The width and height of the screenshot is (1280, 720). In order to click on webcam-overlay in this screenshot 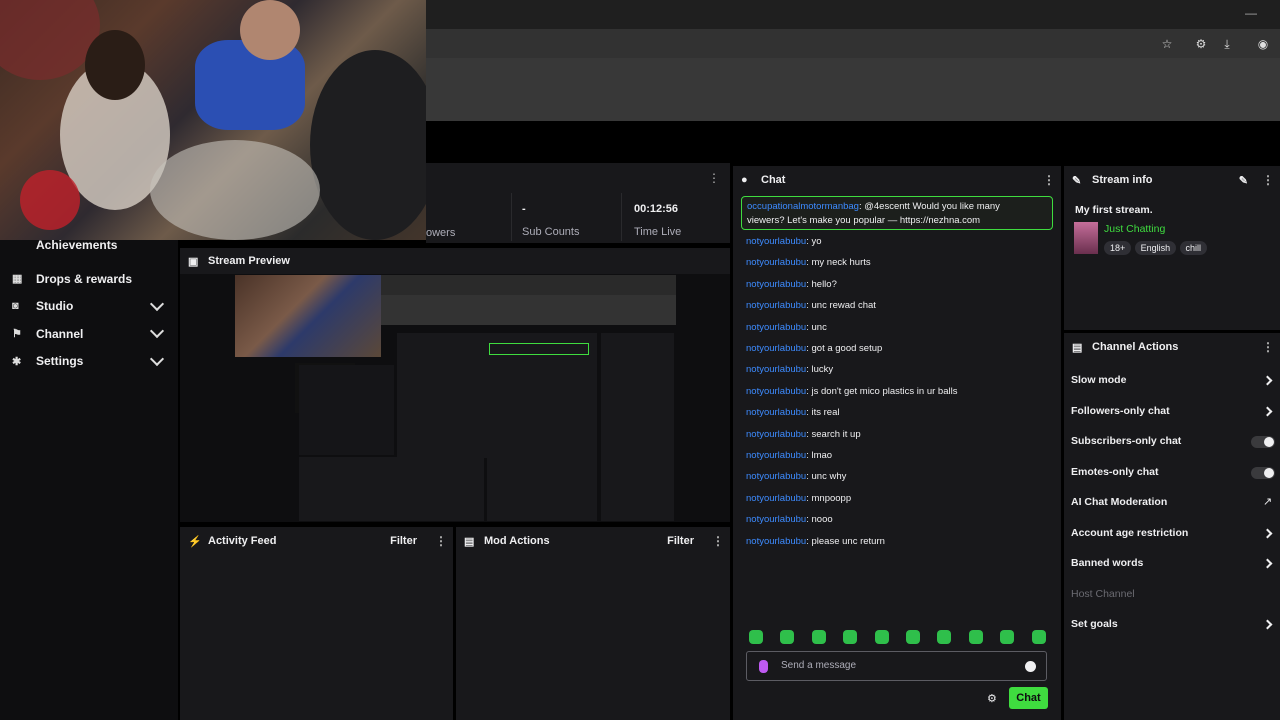, I will do `click(213, 120)`.